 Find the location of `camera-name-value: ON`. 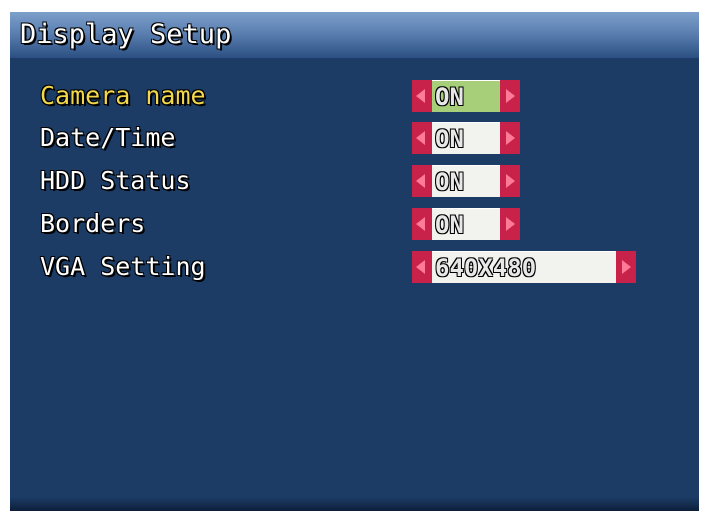

camera-name-value: ON is located at coordinates (449, 97).